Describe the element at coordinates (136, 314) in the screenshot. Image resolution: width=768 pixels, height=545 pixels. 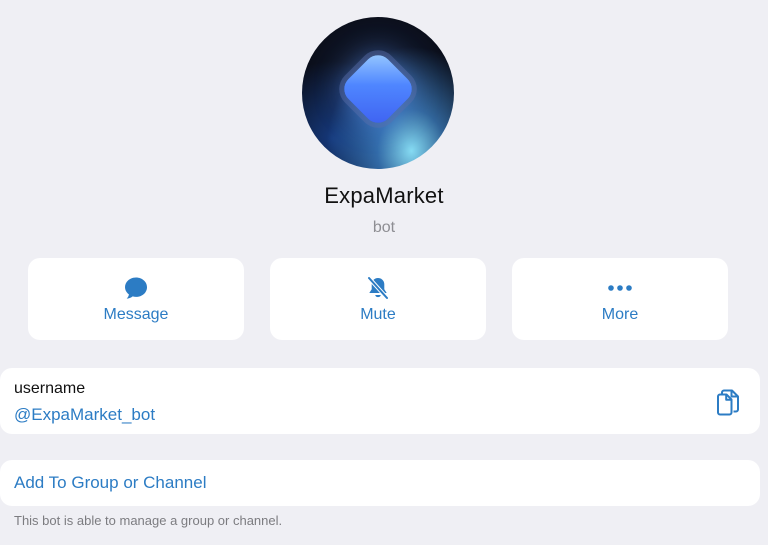
I see `message-button-label: Message` at that location.